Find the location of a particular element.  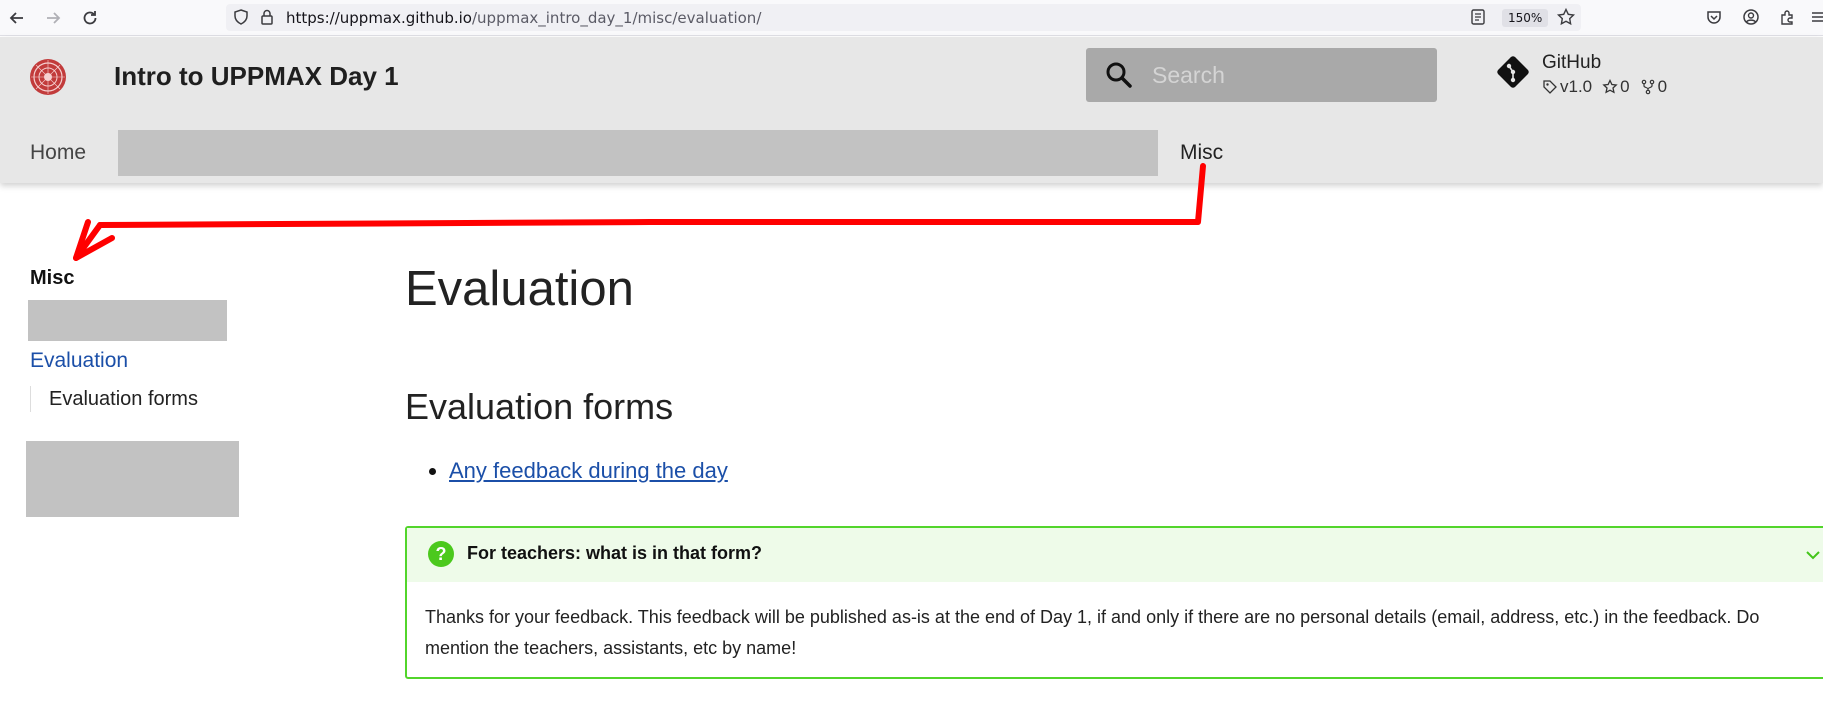

lock-icon is located at coordinates (268, 18).